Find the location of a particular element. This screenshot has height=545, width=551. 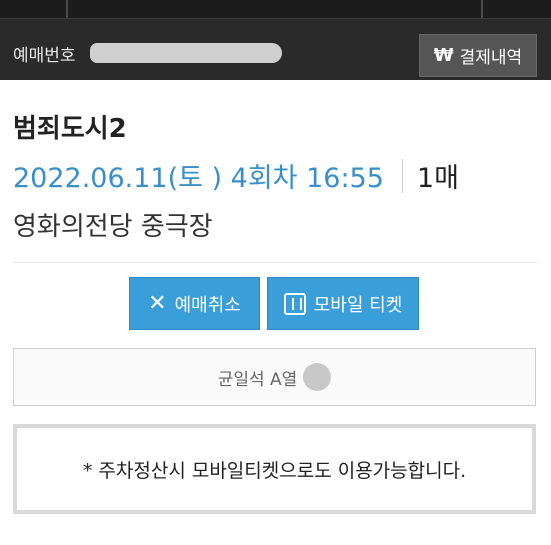

seat-label: 균일석 A열 is located at coordinates (257, 379).